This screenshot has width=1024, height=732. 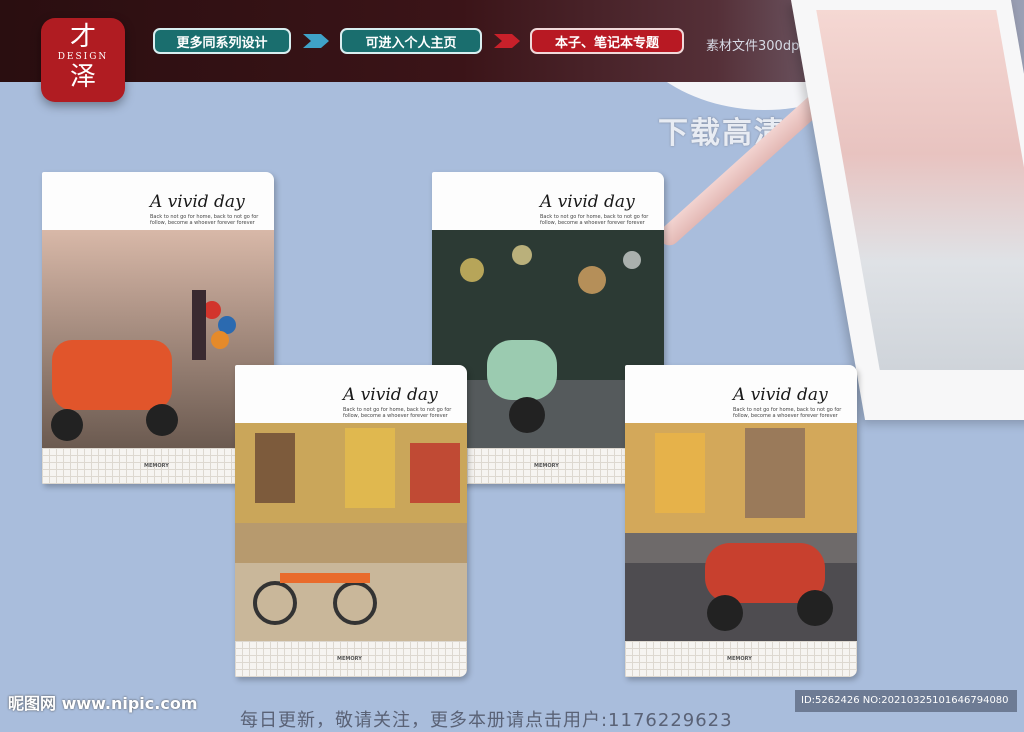 What do you see at coordinates (222, 41) in the screenshot?
I see `more-series-button: 更多同系列设计` at bounding box center [222, 41].